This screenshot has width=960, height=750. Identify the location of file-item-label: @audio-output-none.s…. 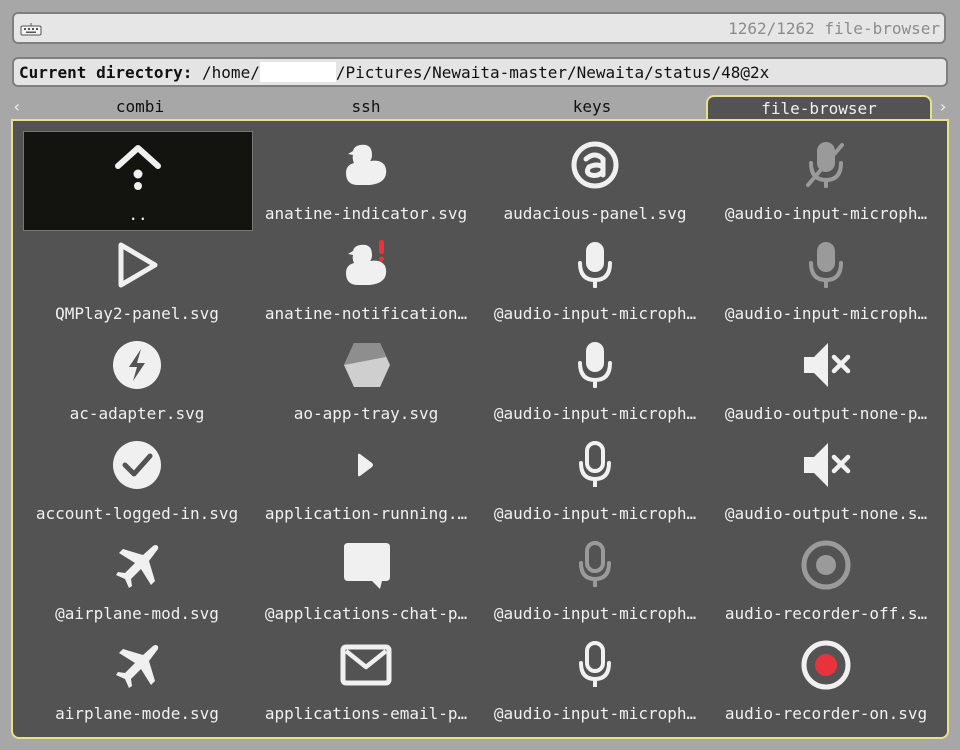
(826, 513).